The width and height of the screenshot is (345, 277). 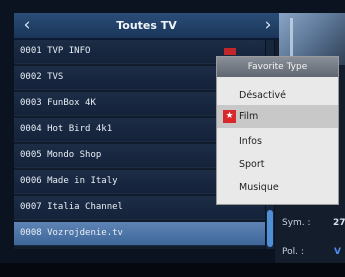 I want to click on channel-label: 0003 FunBox 4K, so click(x=58, y=103).